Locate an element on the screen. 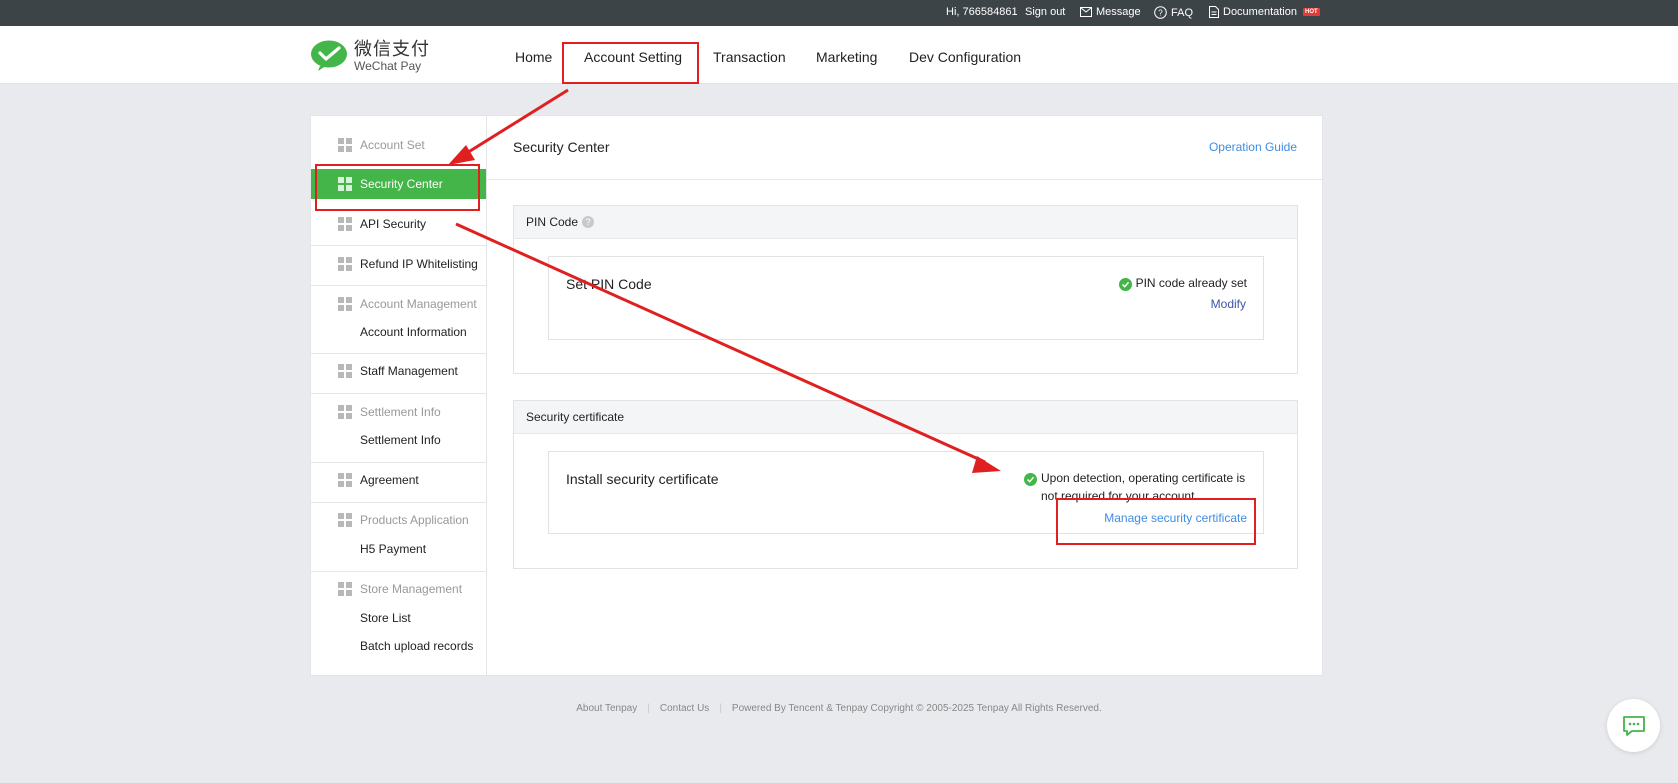  nav-dev-configuration: Dev Configuration is located at coordinates (965, 57).